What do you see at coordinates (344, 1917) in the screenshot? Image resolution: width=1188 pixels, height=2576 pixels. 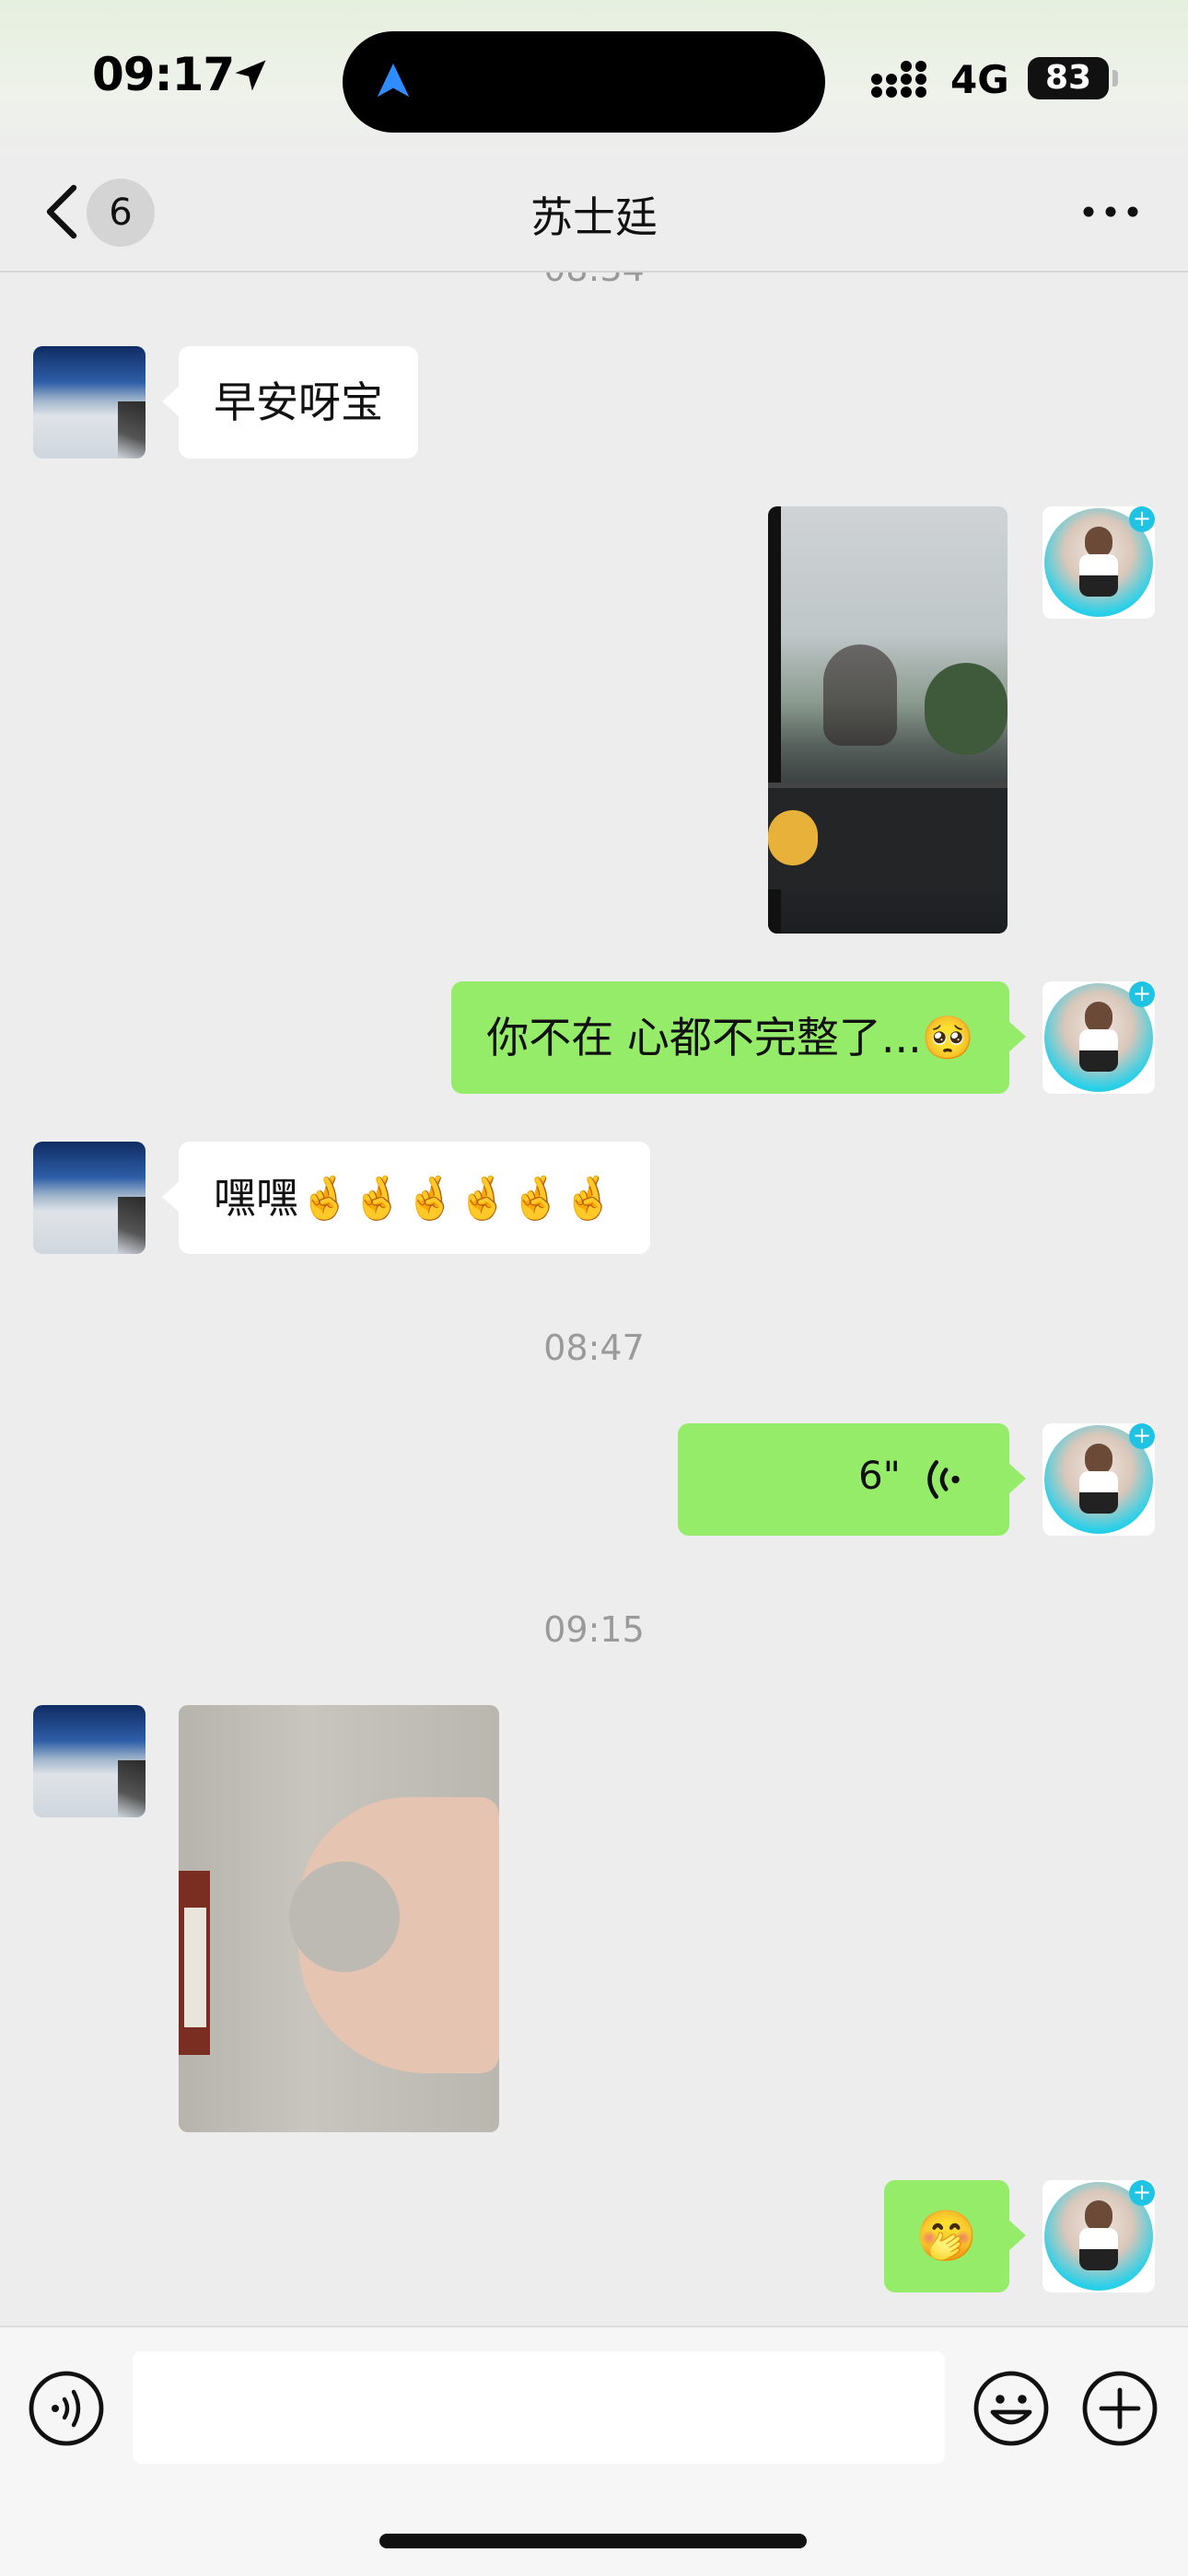 I see `photo-hand-gap` at bounding box center [344, 1917].